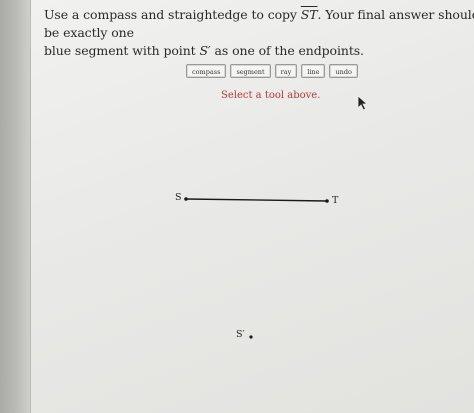 The height and width of the screenshot is (413, 474). Describe the element at coordinates (186, 199) in the screenshot. I see `point-s` at that location.